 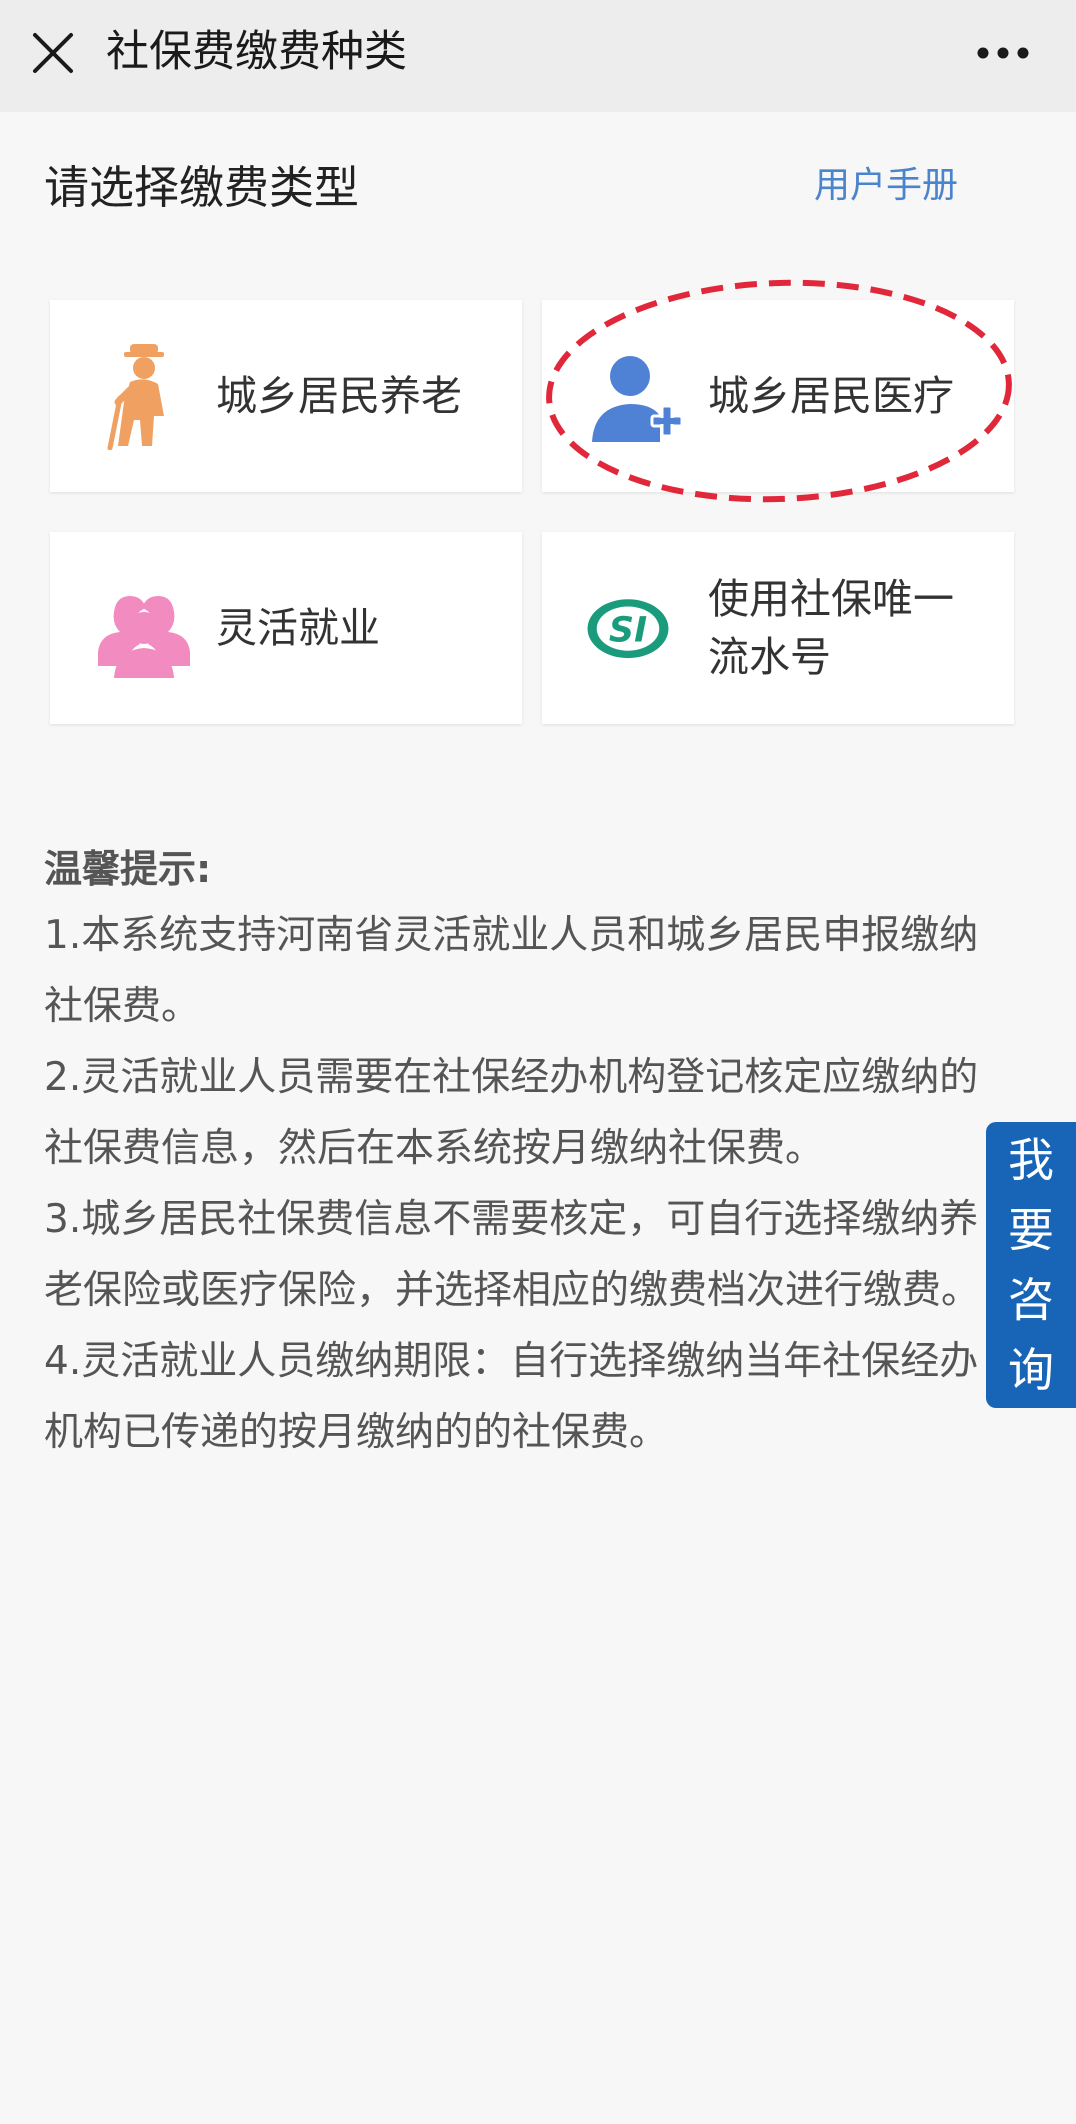 I want to click on more-menu-button, so click(x=1003, y=53).